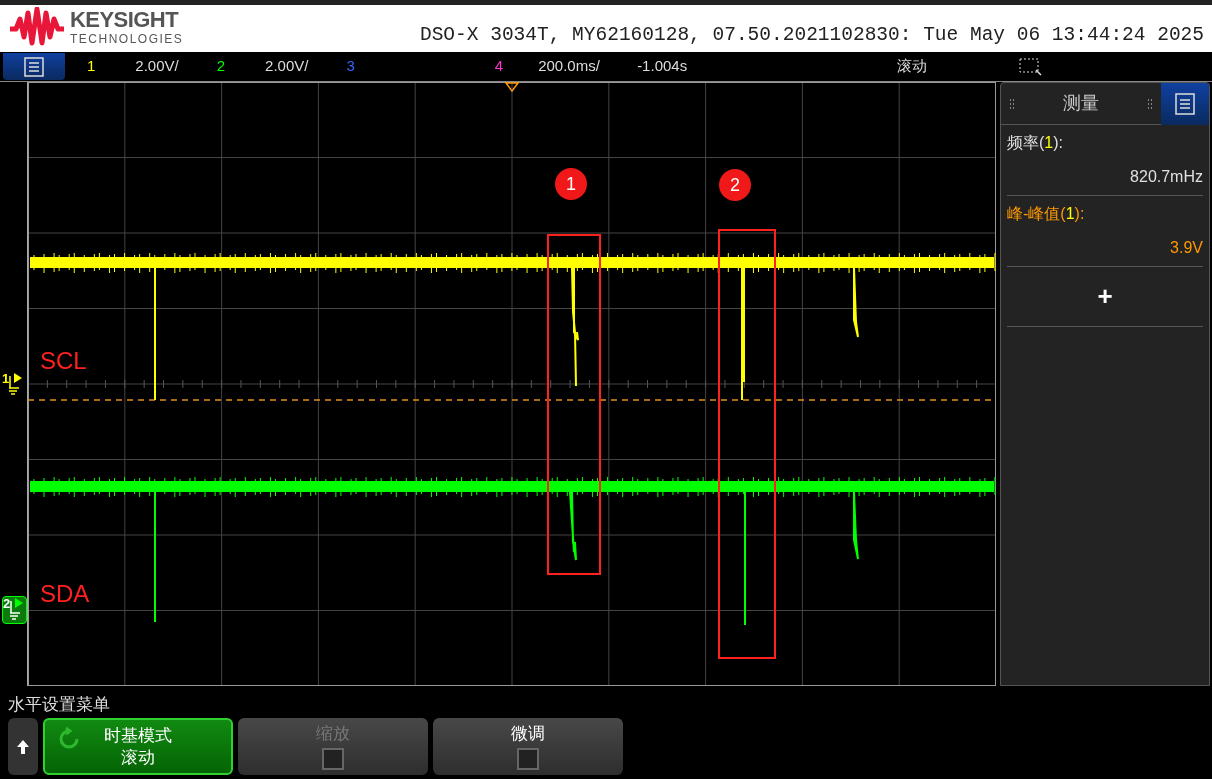 Image resolution: width=1212 pixels, height=779 pixels. Describe the element at coordinates (59, 705) in the screenshot. I see `menu-title: 水平设置菜单` at that location.